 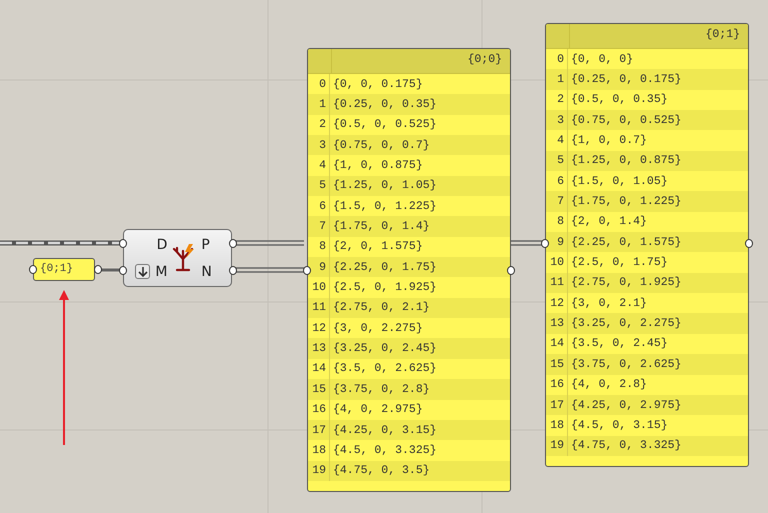 I want to click on list-item: {0.5, 0, 0.525}, so click(x=384, y=125).